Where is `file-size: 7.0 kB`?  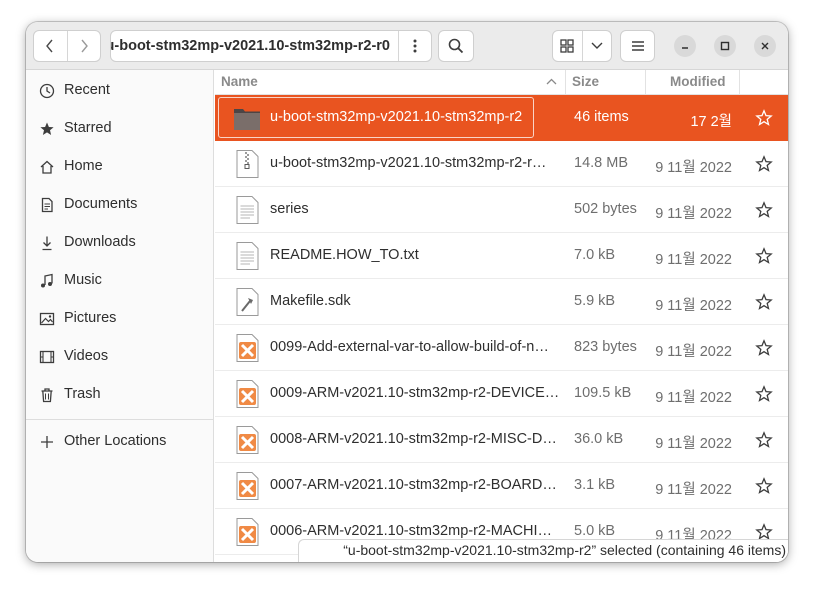 file-size: 7.0 kB is located at coordinates (595, 255).